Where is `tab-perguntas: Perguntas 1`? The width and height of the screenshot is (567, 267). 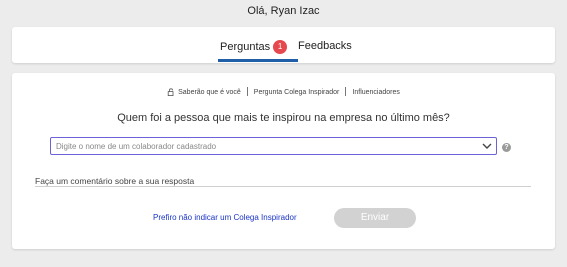 tab-perguntas: Perguntas 1 is located at coordinates (254, 47).